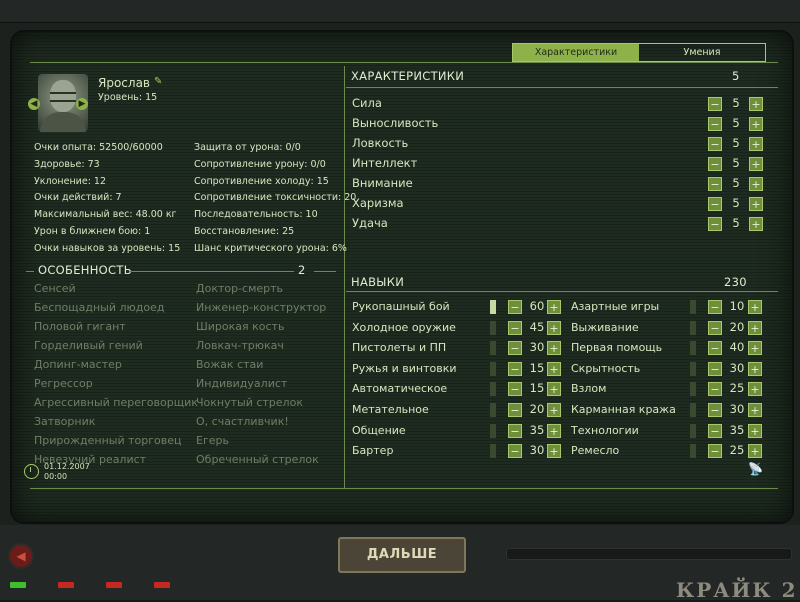 Image resolution: width=800 pixels, height=602 pixels. I want to click on feature-item: Доктор-смерть, so click(239, 288).